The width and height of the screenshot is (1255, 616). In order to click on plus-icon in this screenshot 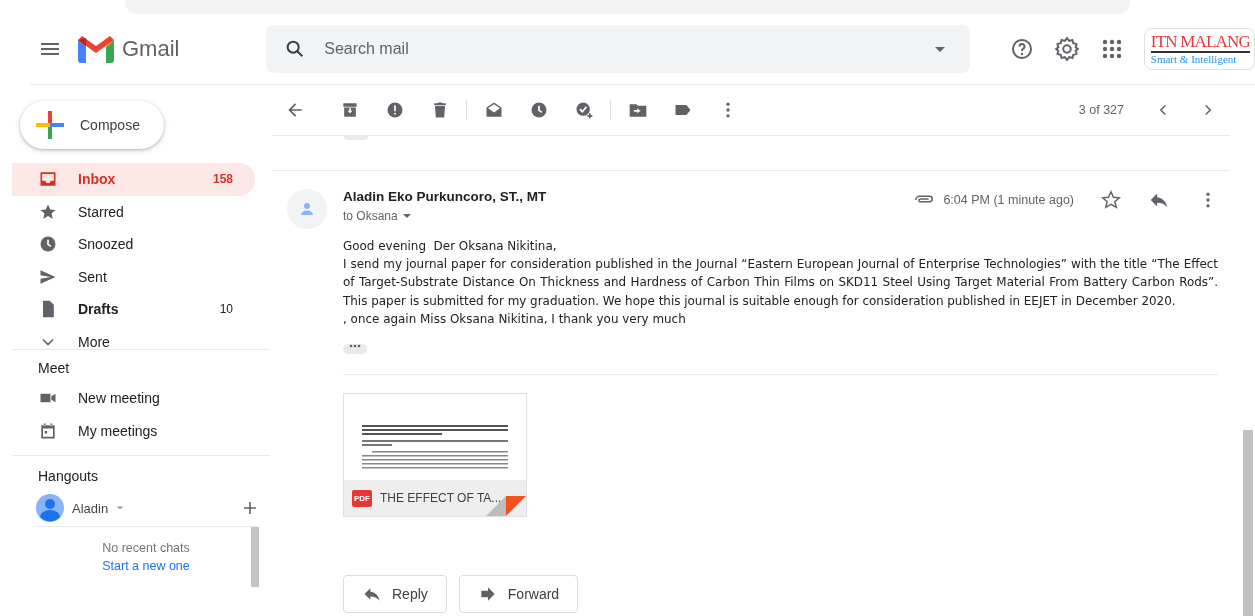, I will do `click(50, 125)`.